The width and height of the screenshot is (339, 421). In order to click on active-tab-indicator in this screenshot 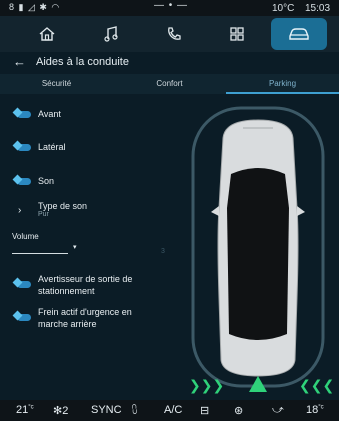, I will do `click(282, 93)`.